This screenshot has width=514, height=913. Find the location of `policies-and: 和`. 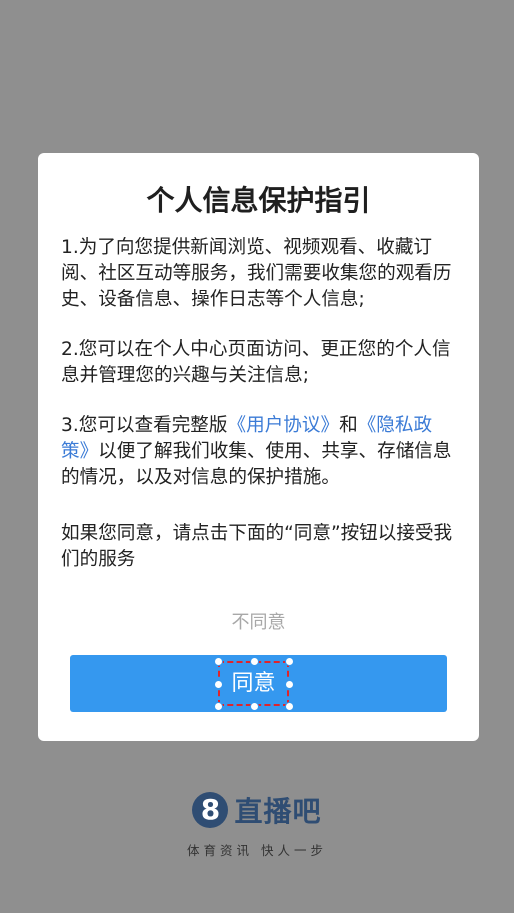

policies-and: 和 is located at coordinates (348, 425).